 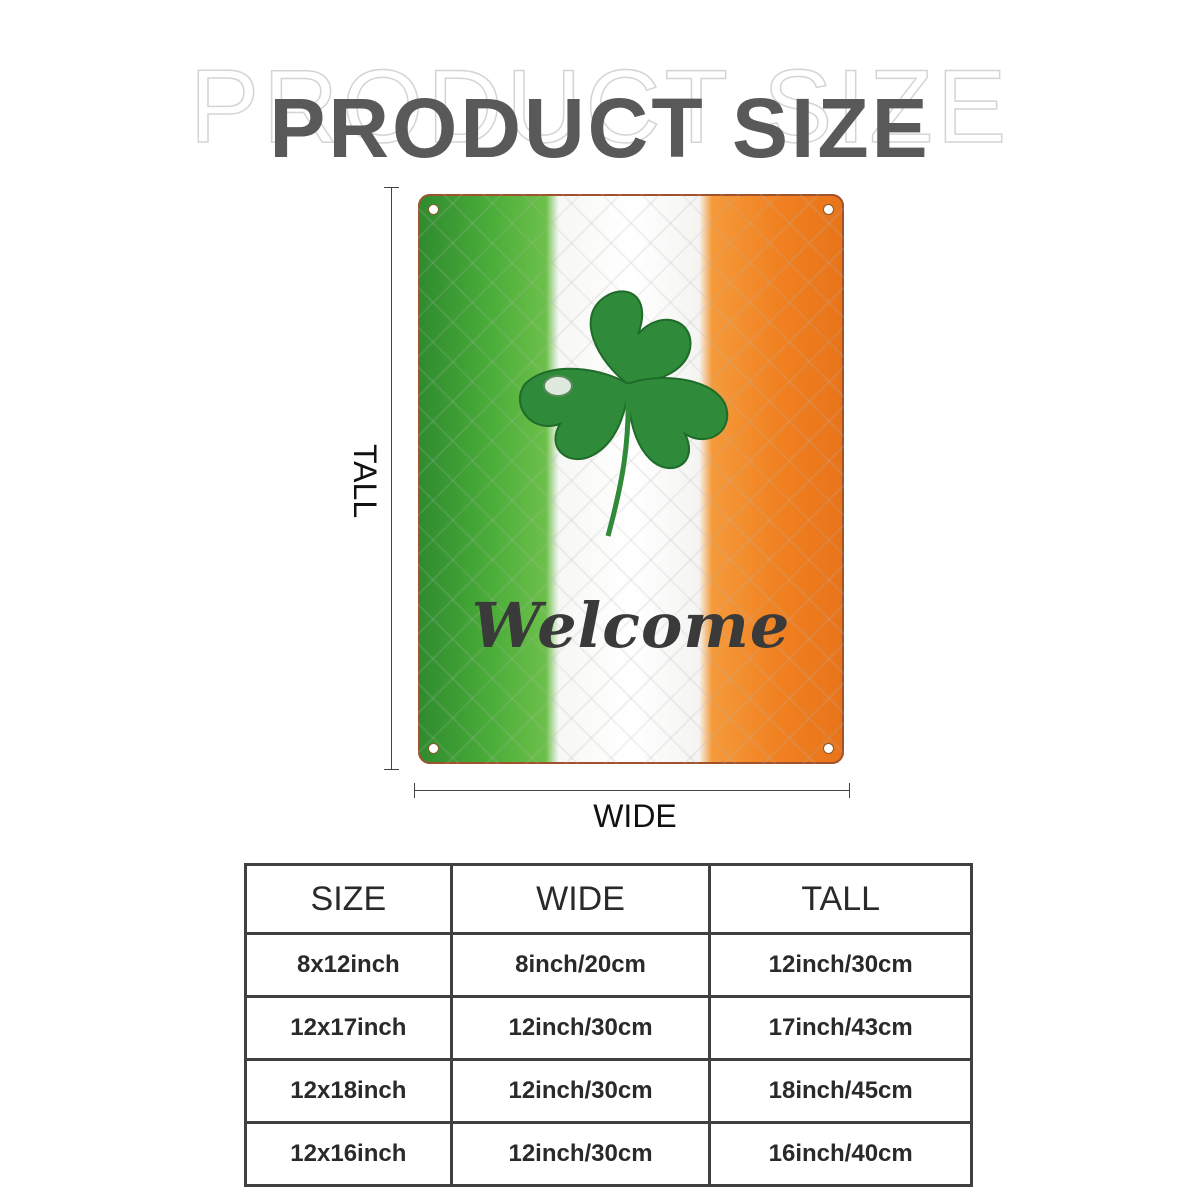 What do you see at coordinates (840, 965) in the screenshot?
I see `cell-tall: 12inch/30cm` at bounding box center [840, 965].